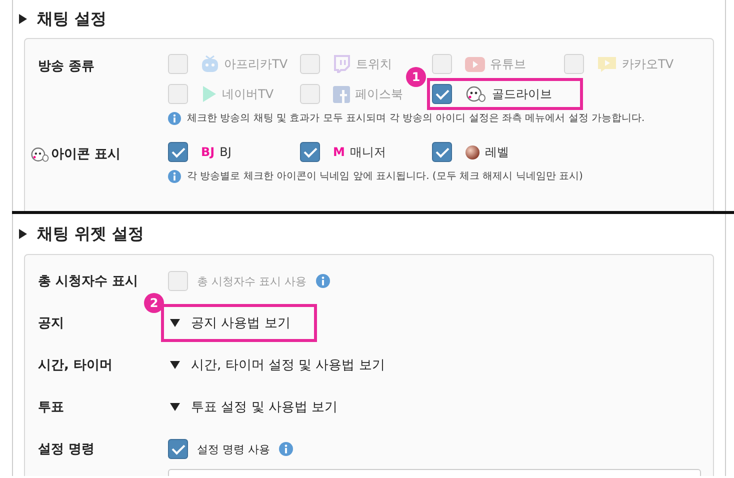  I want to click on hint-text: 체크한 방송의 채팅 및 효과가 모두 표시되며 각 방송의 아이디 설정은 좌측 메뉴에서 설정 가능합니다., so click(416, 118).